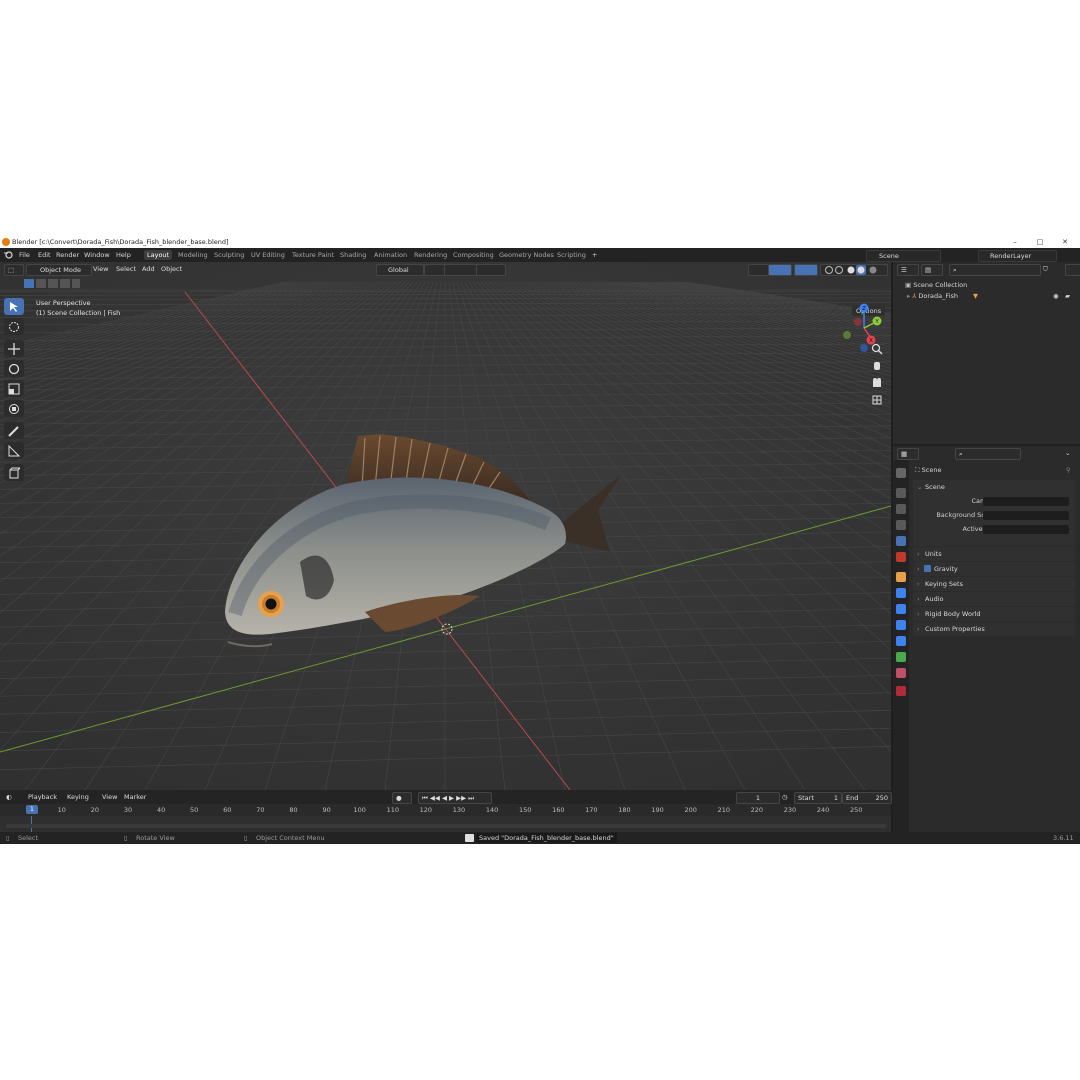 The width and height of the screenshot is (1080, 1080). Describe the element at coordinates (1026, 501) in the screenshot. I see `camera-field` at that location.